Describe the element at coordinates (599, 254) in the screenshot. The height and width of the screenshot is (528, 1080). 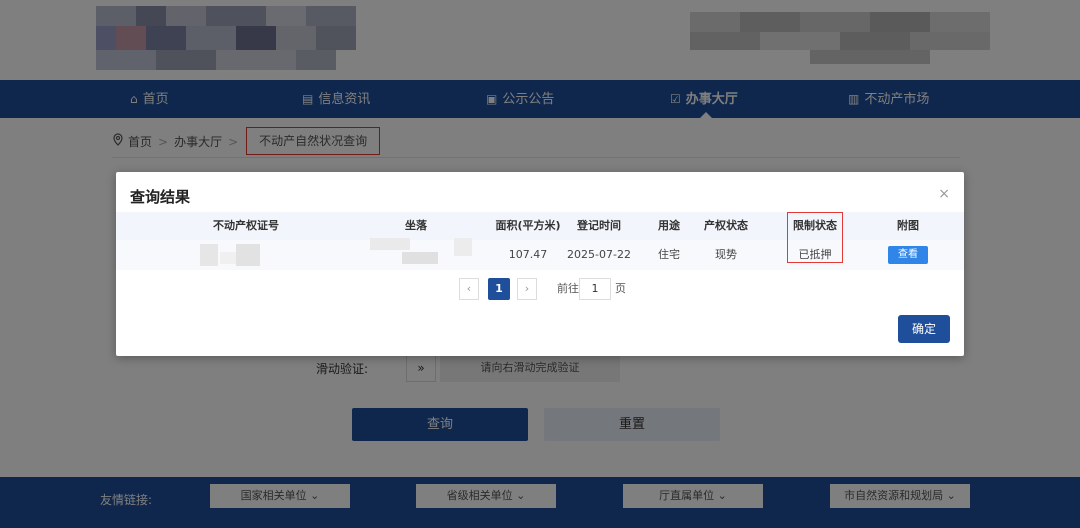
I see `date-cell: 2025-07-22` at that location.